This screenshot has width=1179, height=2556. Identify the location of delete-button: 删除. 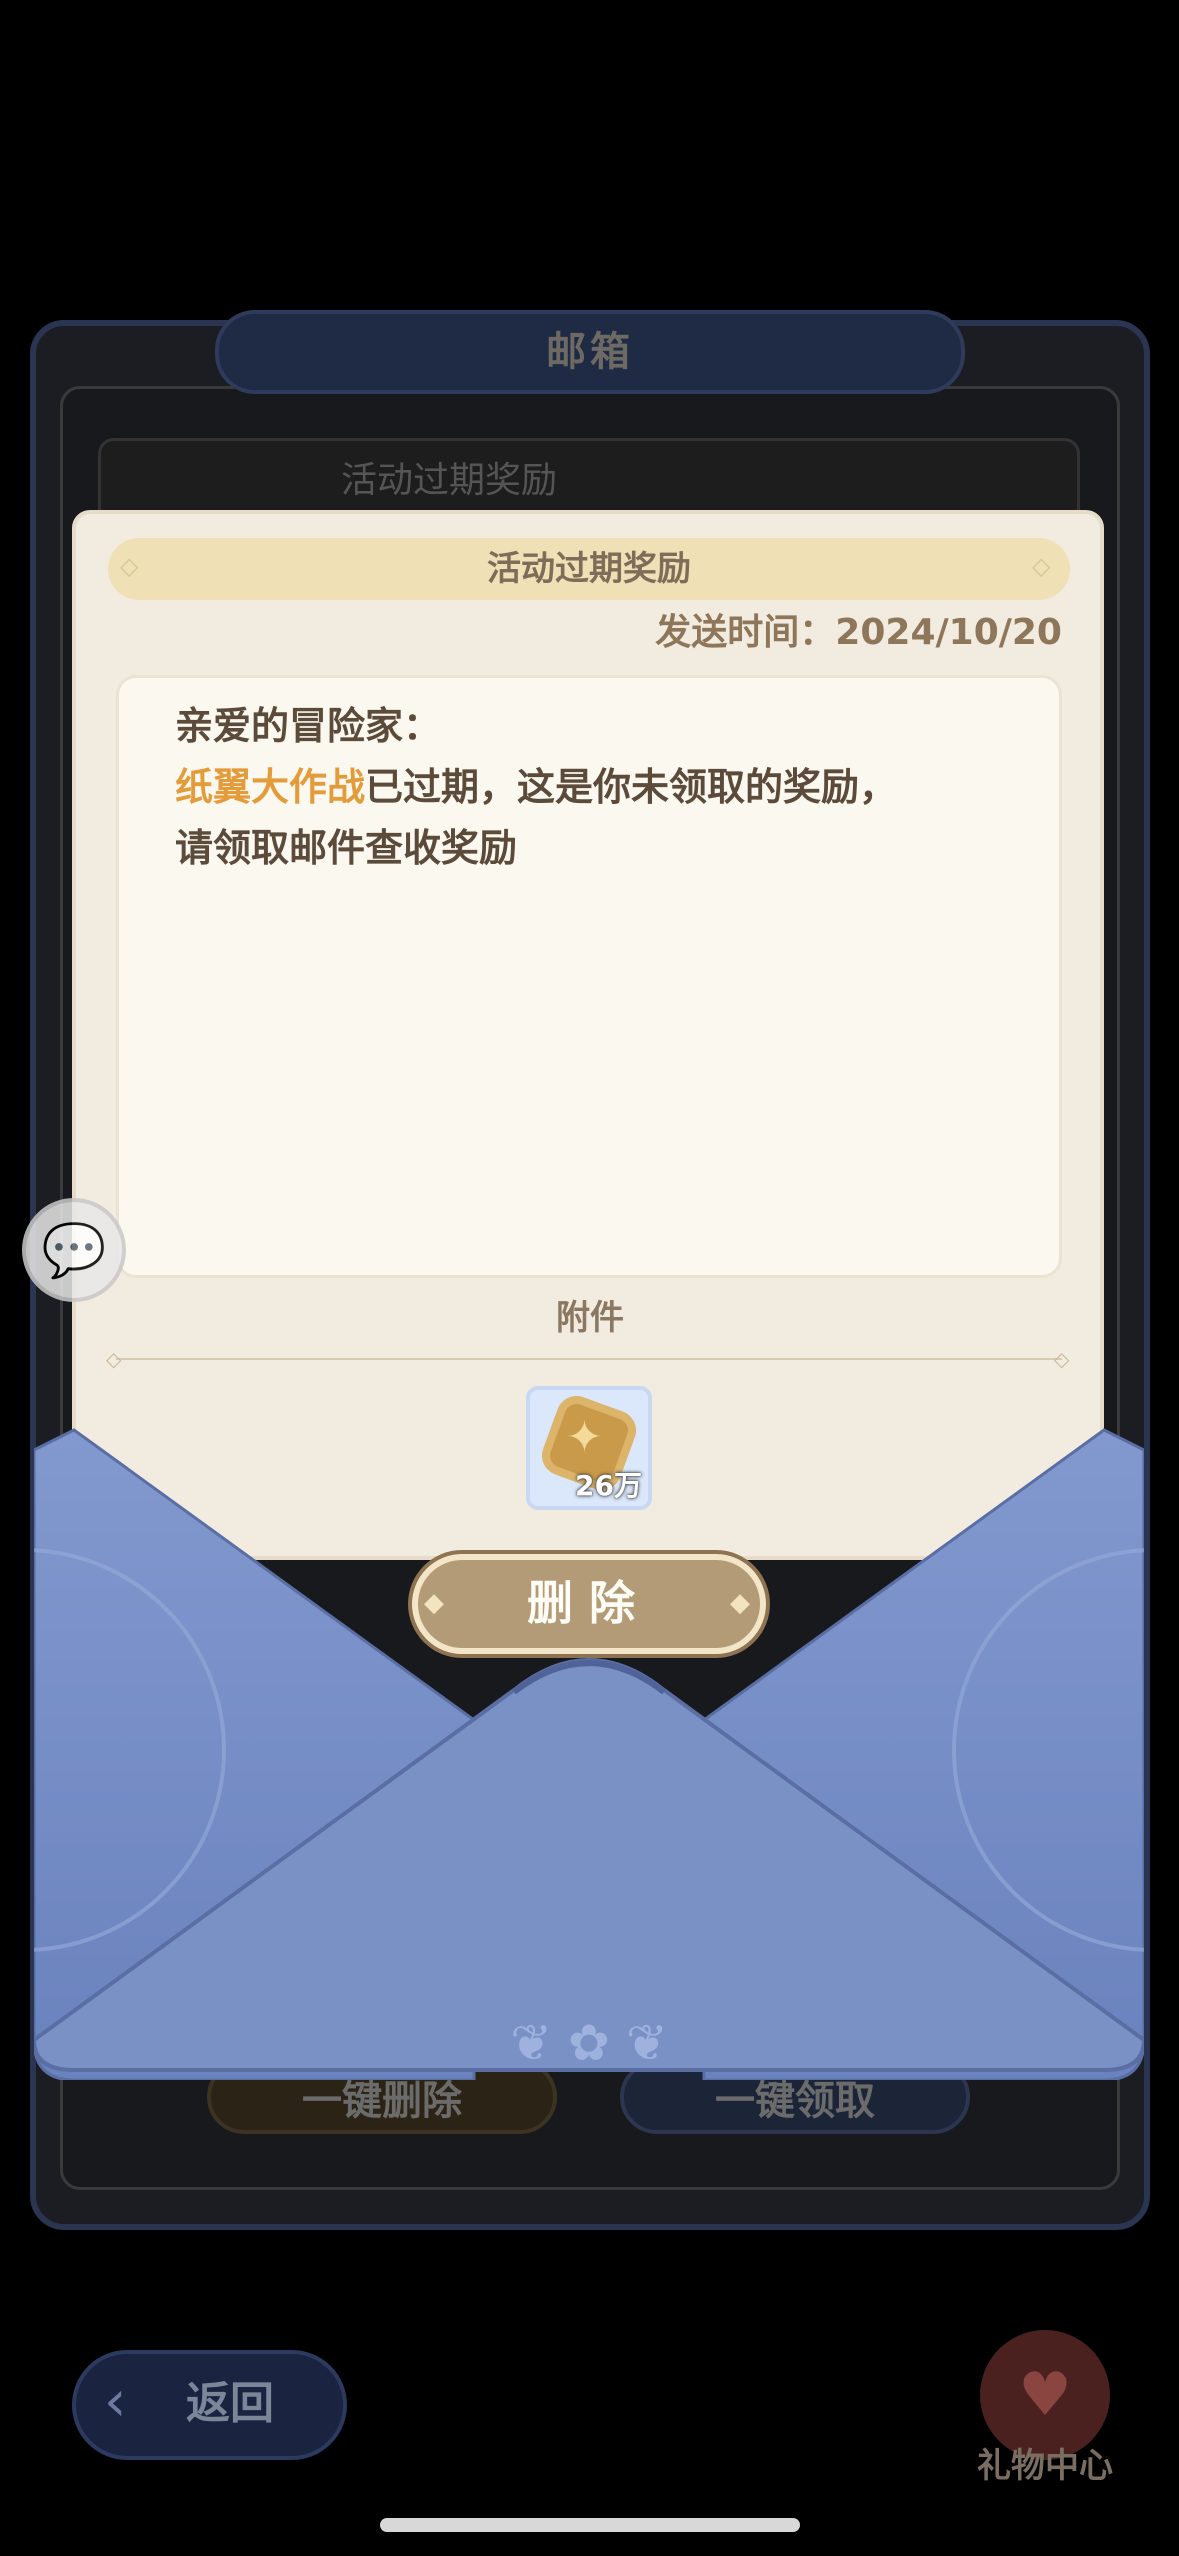
(589, 1604).